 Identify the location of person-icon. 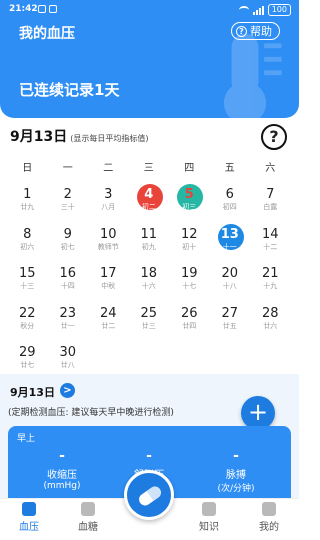
(269, 509).